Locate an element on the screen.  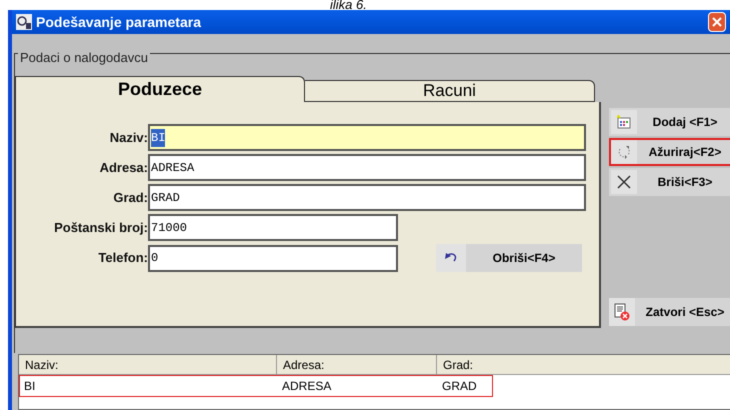
table-row: BI ADRESA GRAD is located at coordinates (256, 386).